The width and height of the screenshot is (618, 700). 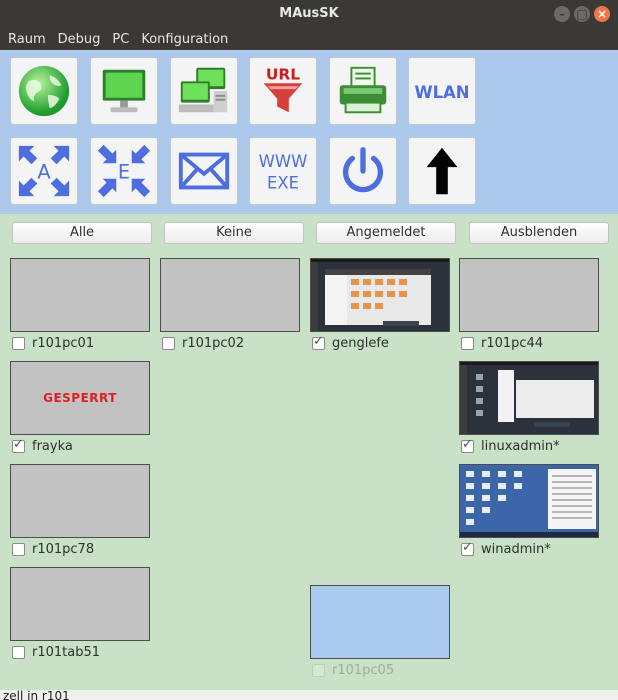 I want to click on collapse-button: E, so click(x=124, y=171).